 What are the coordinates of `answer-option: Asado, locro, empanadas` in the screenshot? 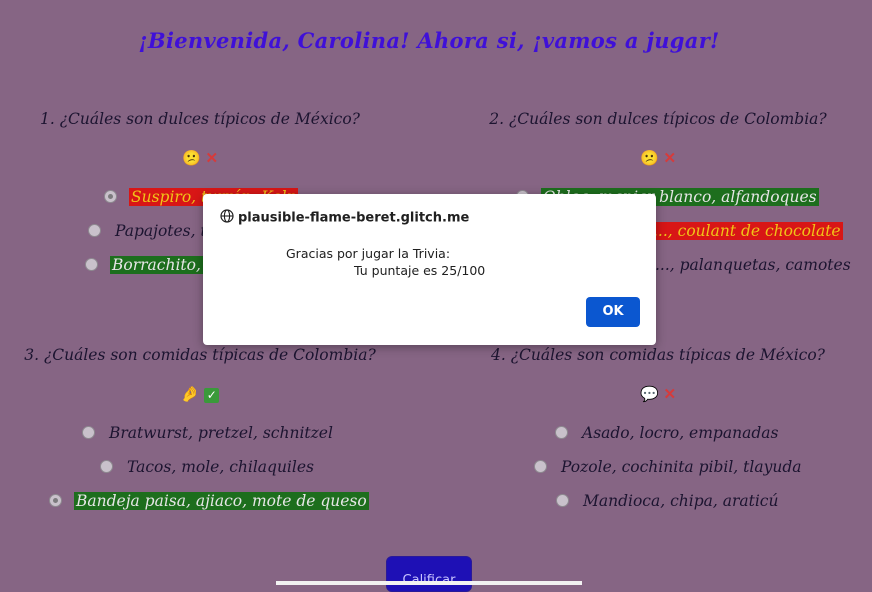 It's located at (667, 433).